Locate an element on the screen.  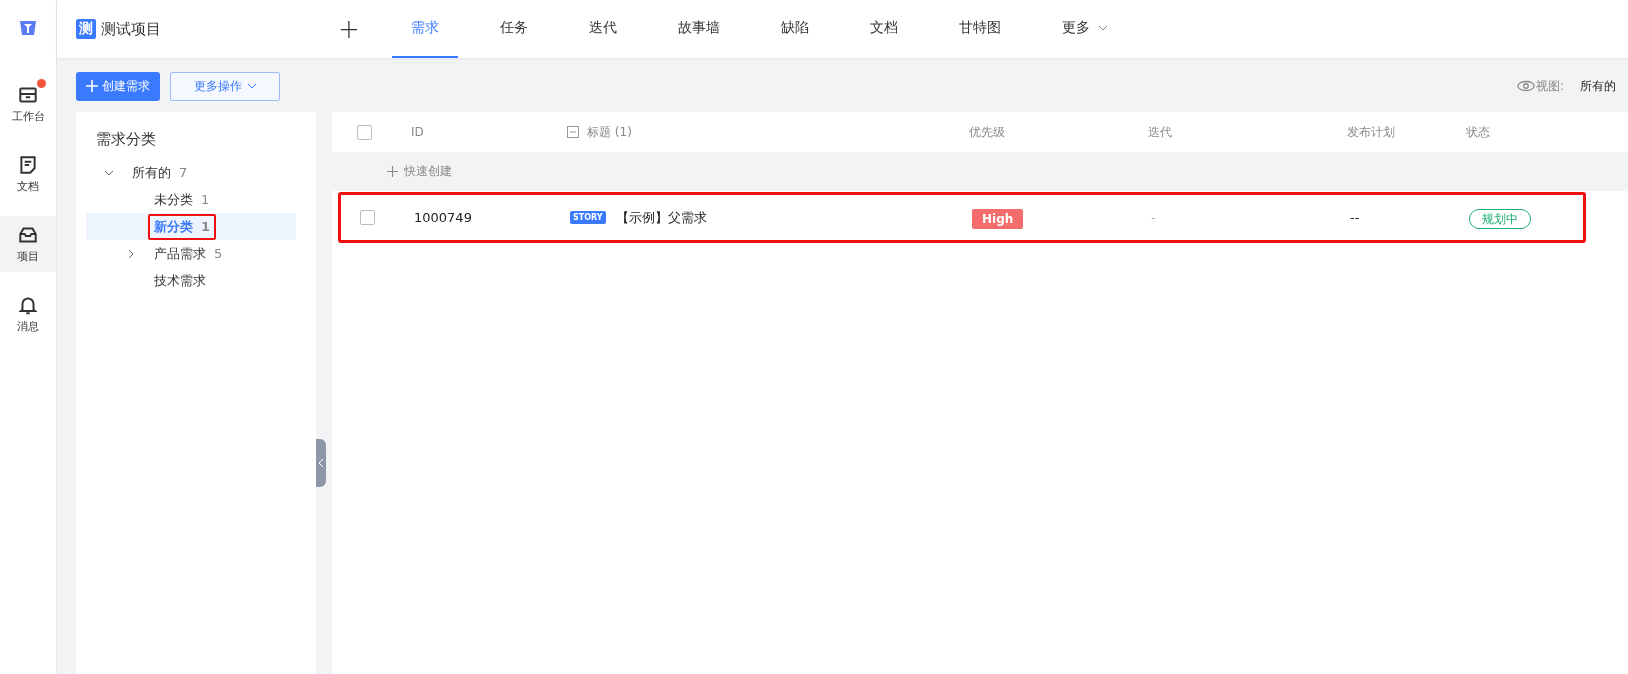
column-header: 优先级 is located at coordinates (1058, 132).